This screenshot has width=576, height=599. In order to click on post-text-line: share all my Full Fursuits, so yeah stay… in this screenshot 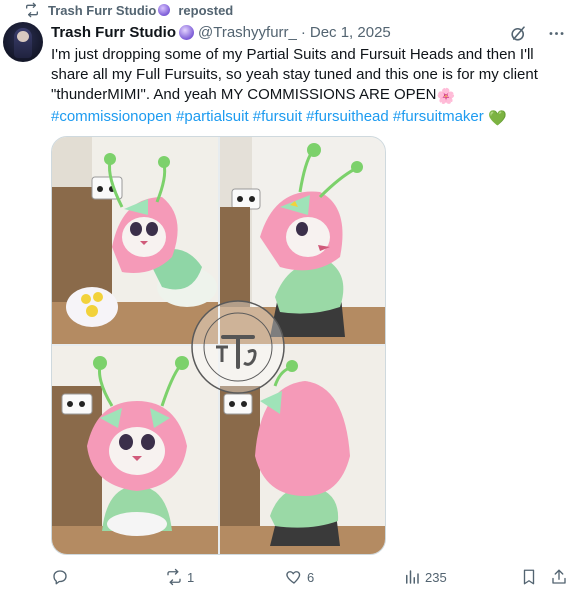, I will do `click(294, 74)`.